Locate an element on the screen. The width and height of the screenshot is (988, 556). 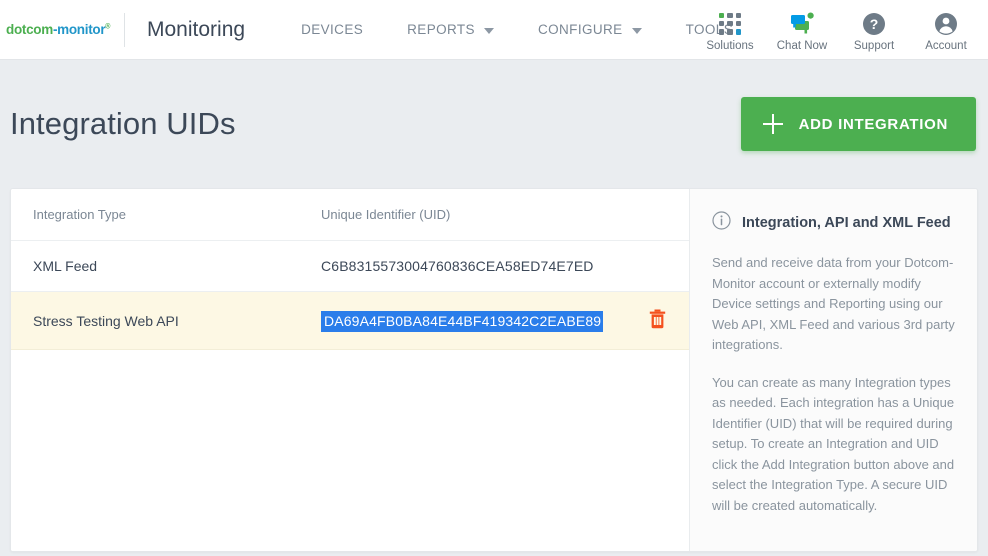
header-tools-group: Solutions Chat Now ? Support Account is located at coordinates (838, 30).